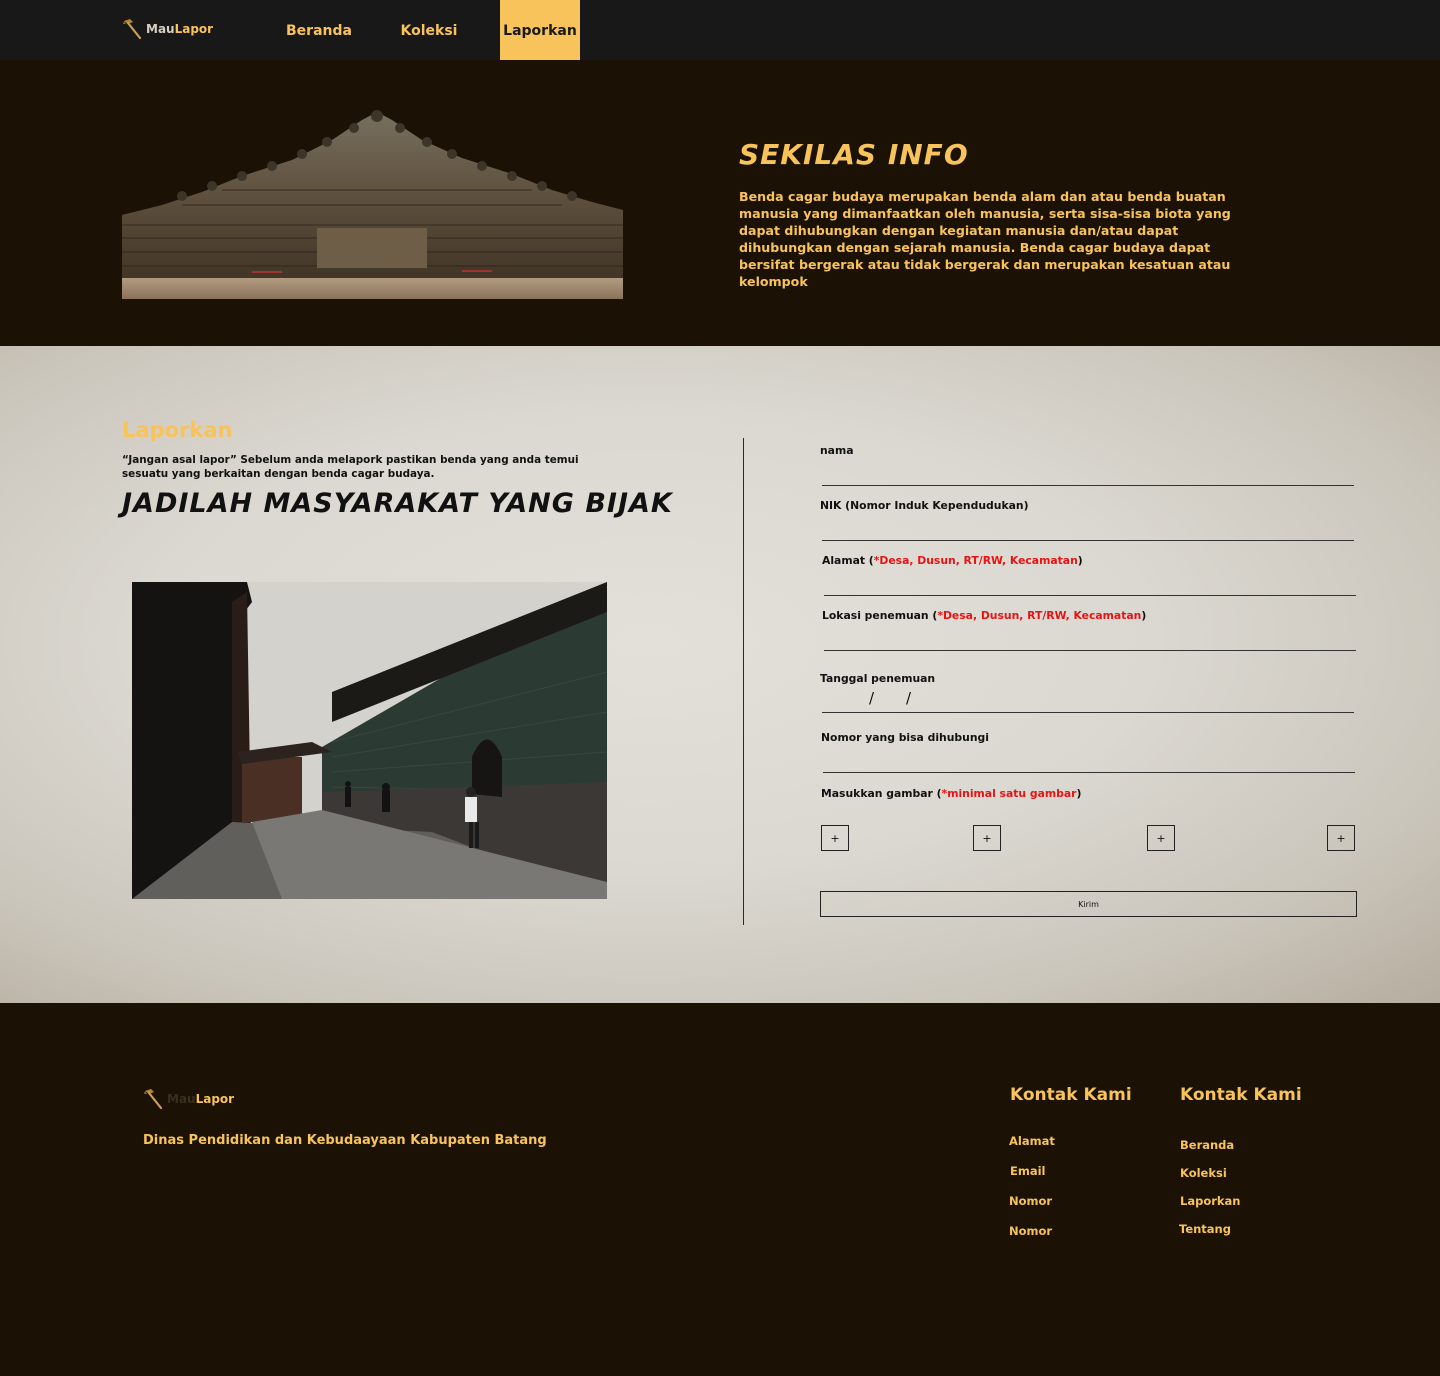 The height and width of the screenshot is (1376, 1440). Describe the element at coordinates (540, 31) in the screenshot. I see `nav-laporkan: Laporkan` at that location.